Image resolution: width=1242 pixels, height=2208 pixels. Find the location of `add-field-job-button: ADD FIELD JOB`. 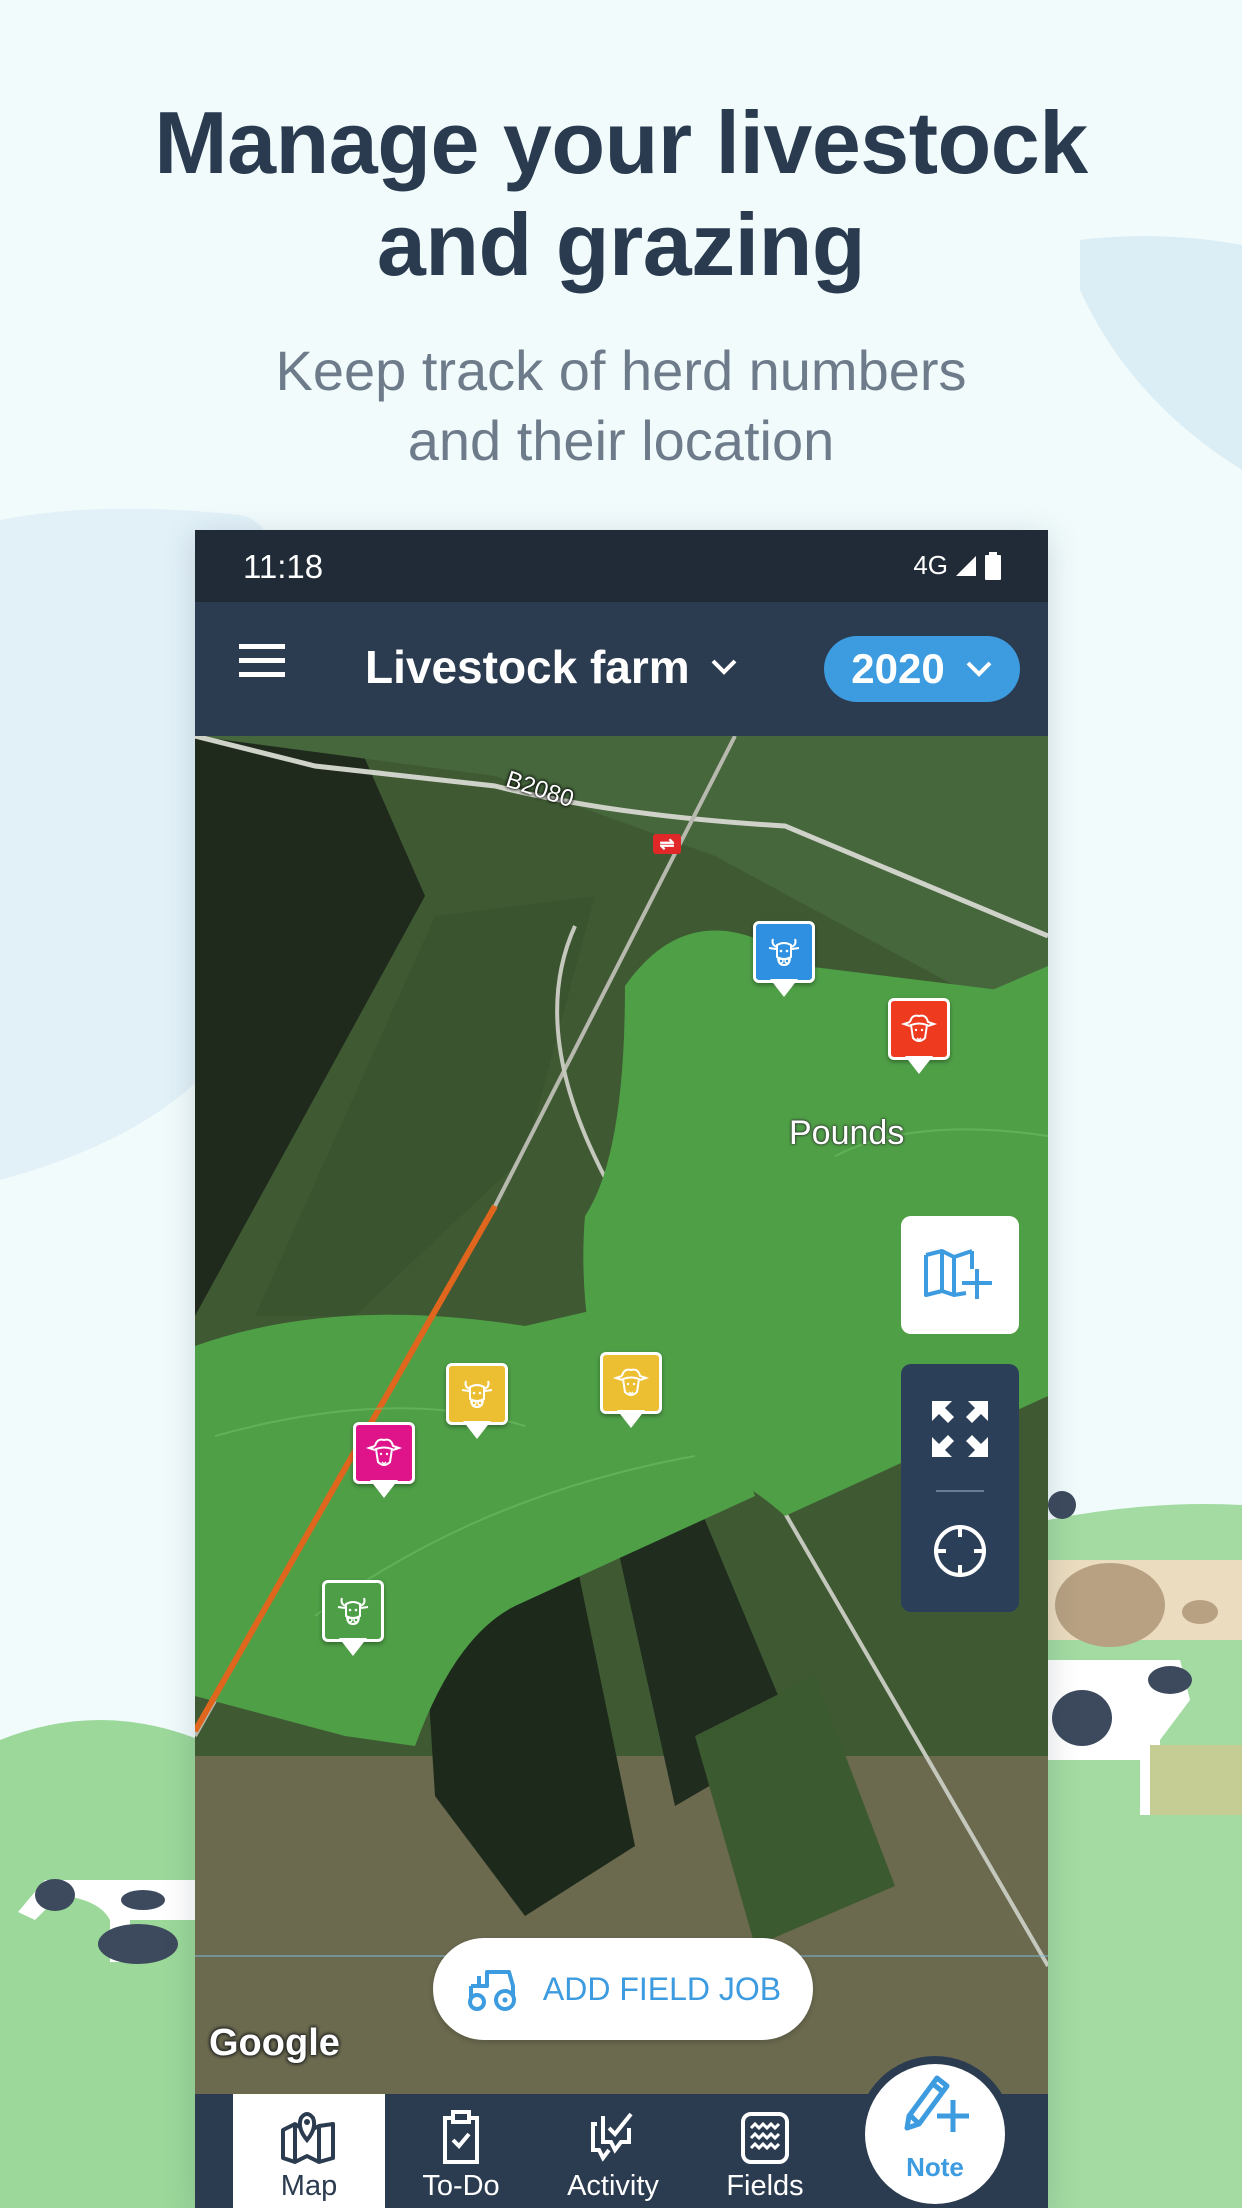

add-field-job-button: ADD FIELD JOB is located at coordinates (623, 1989).